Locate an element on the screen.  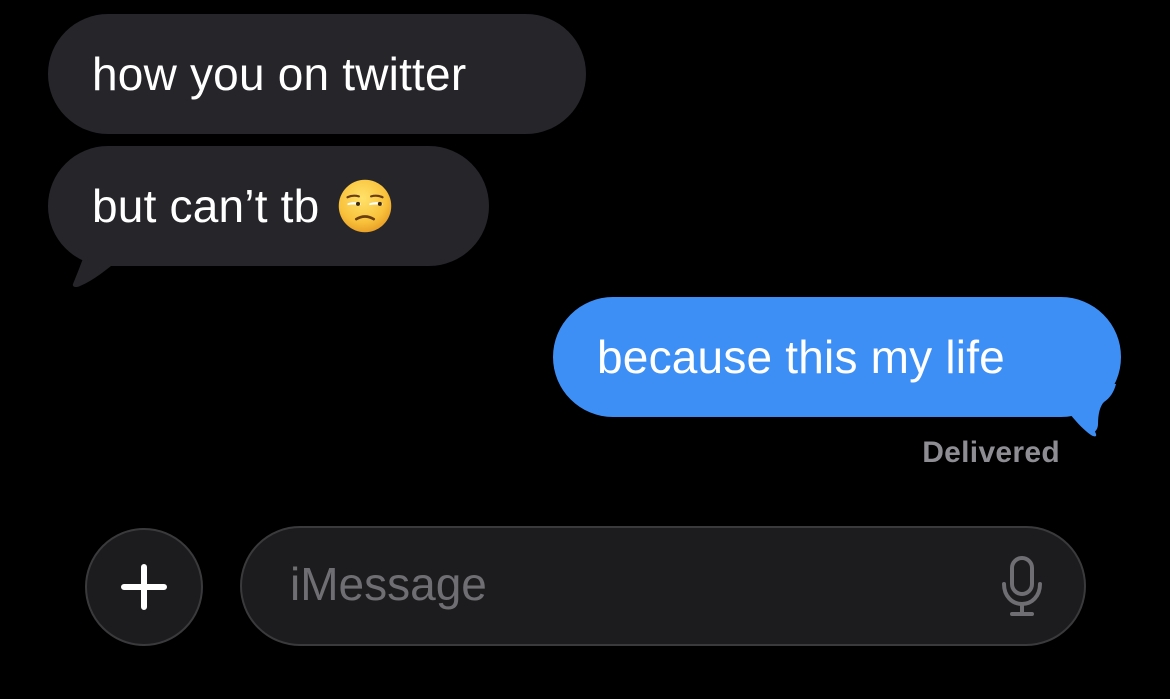
plus-icon is located at coordinates (144, 587).